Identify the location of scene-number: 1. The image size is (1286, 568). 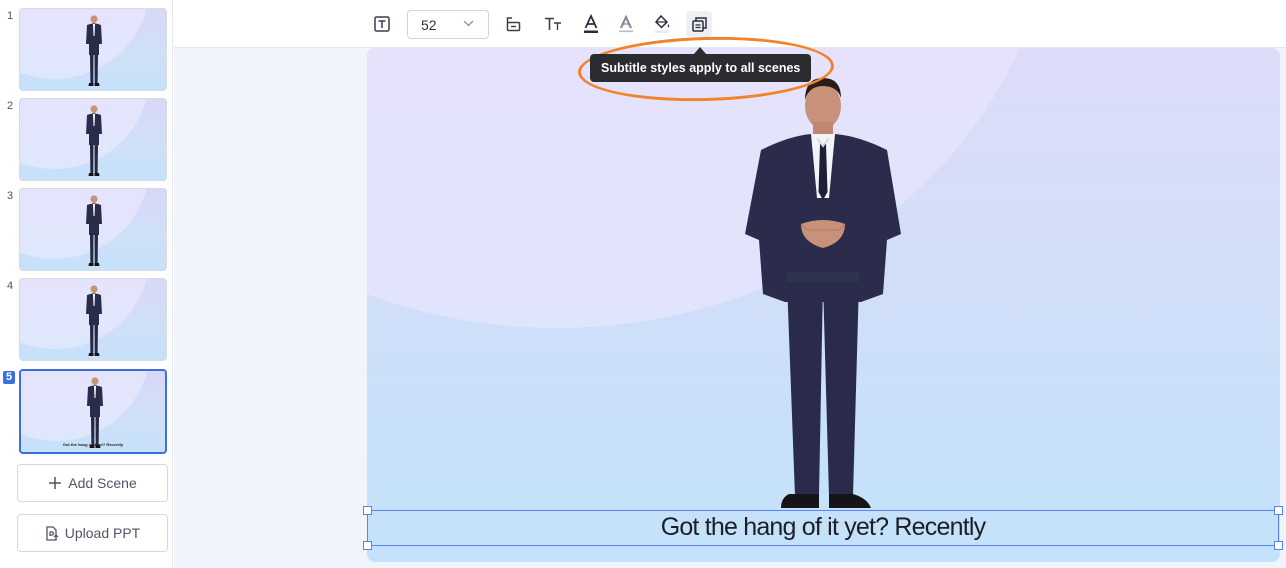
(10, 16).